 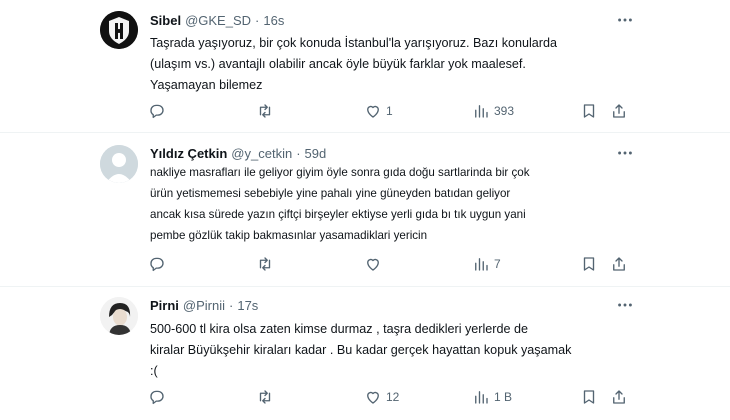 I want to click on timestamp: 59d, so click(x=316, y=153).